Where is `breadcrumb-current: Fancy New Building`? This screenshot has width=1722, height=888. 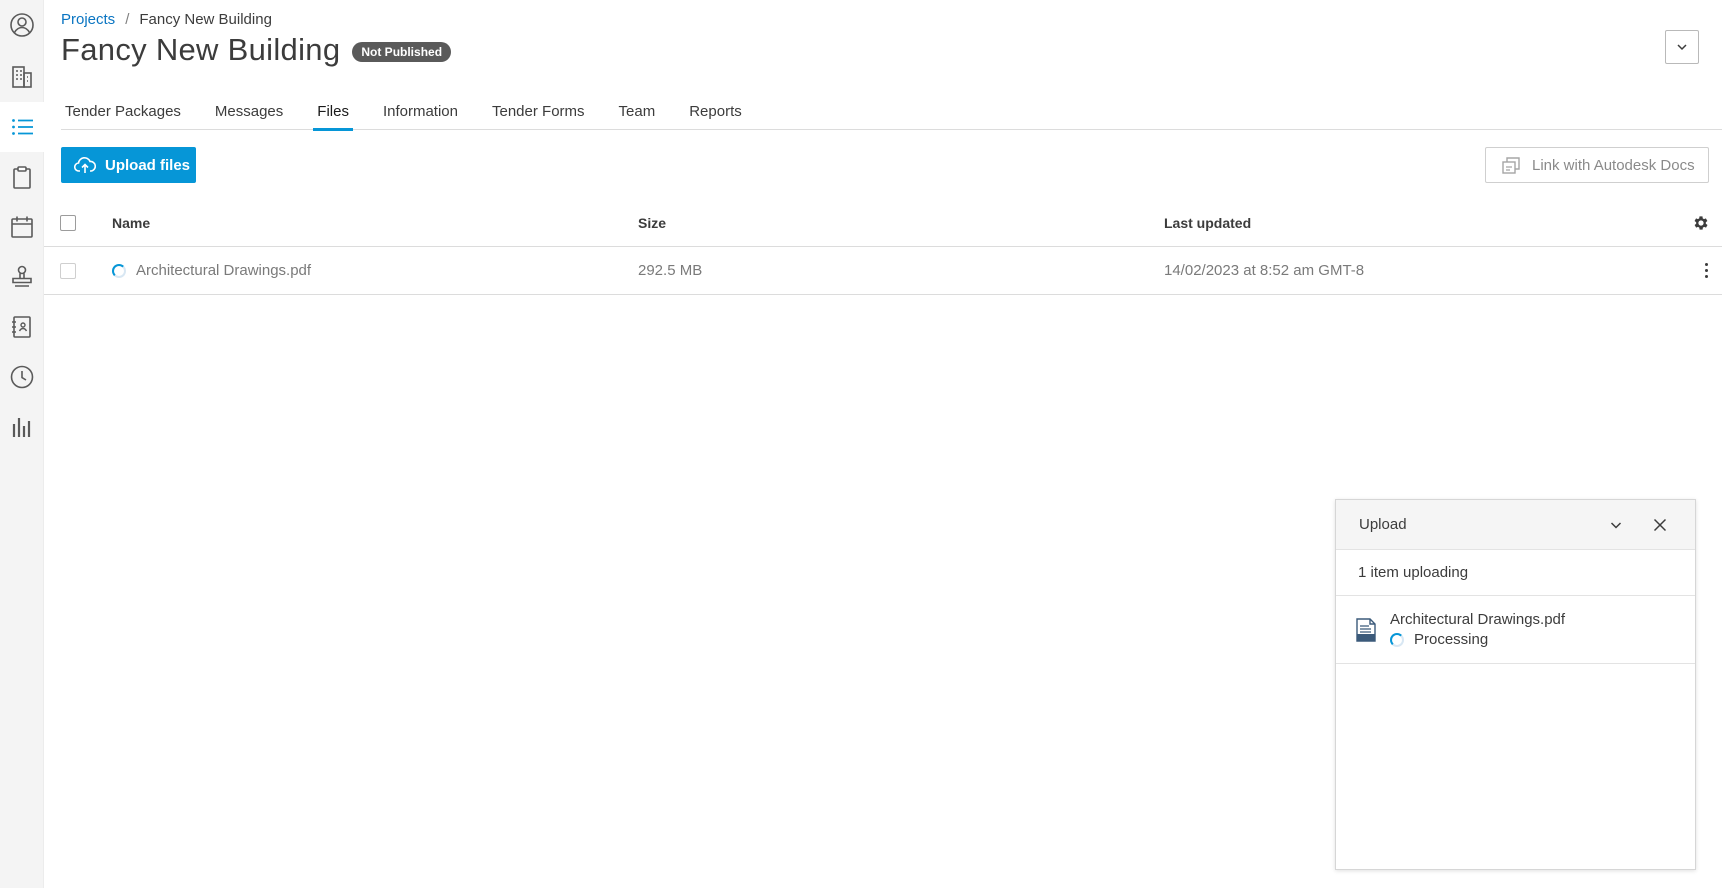
breadcrumb-current: Fancy New Building is located at coordinates (205, 19).